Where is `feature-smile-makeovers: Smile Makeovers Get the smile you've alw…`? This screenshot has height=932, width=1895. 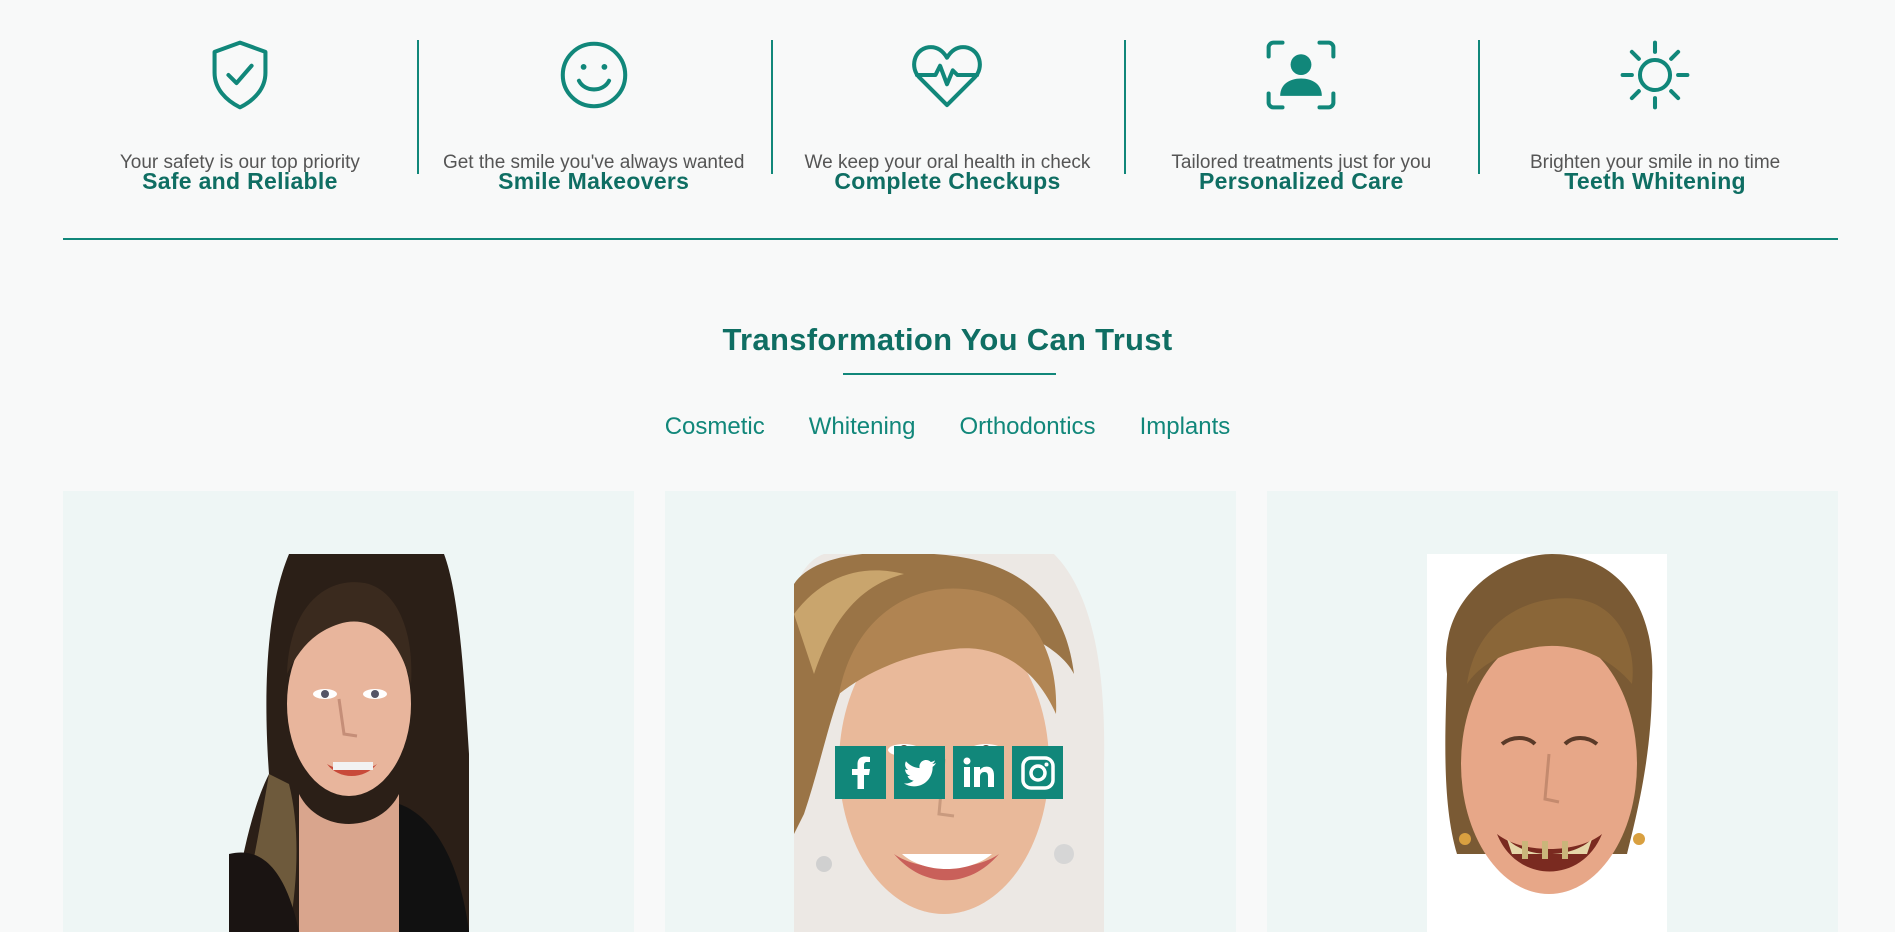
feature-smile-makeovers: Smile Makeovers Get the smile you've alw… is located at coordinates (593, 116).